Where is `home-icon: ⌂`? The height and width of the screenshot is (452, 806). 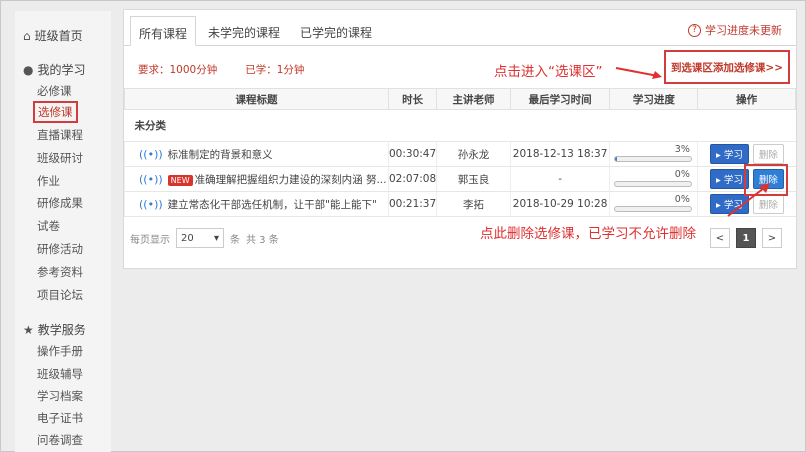 home-icon: ⌂ is located at coordinates (27, 35).